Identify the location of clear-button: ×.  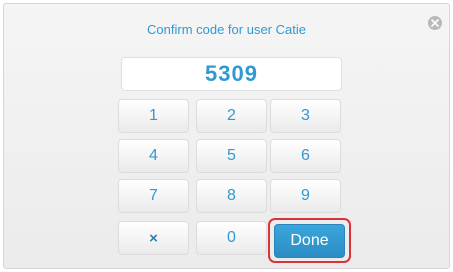
(153, 238).